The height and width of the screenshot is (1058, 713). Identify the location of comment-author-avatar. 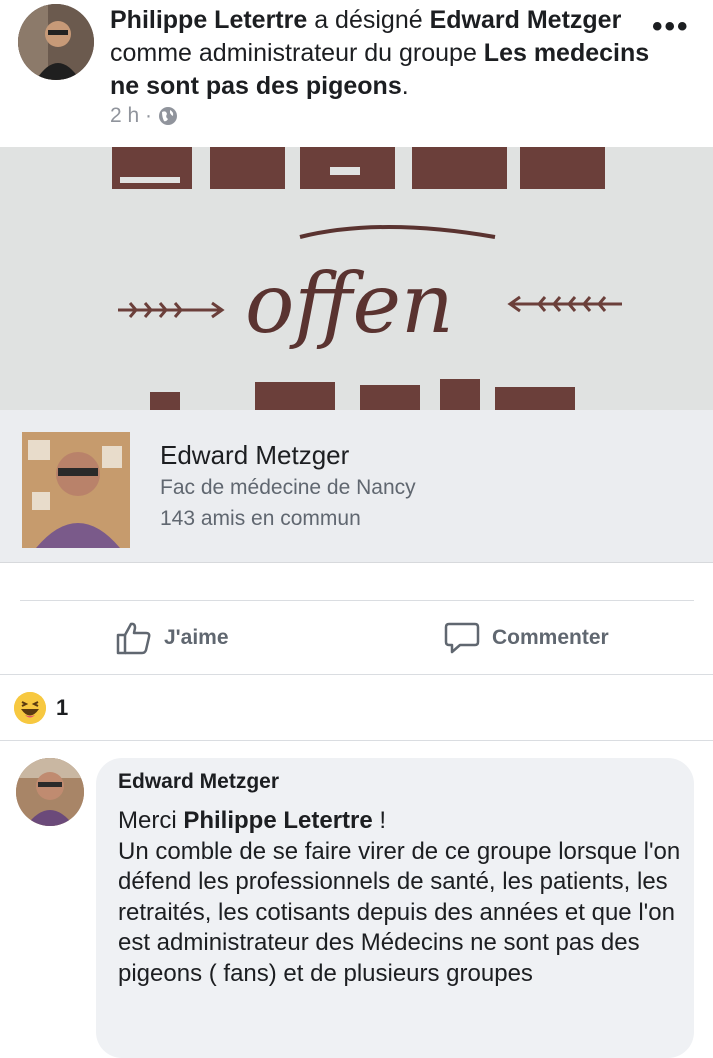
(50, 792).